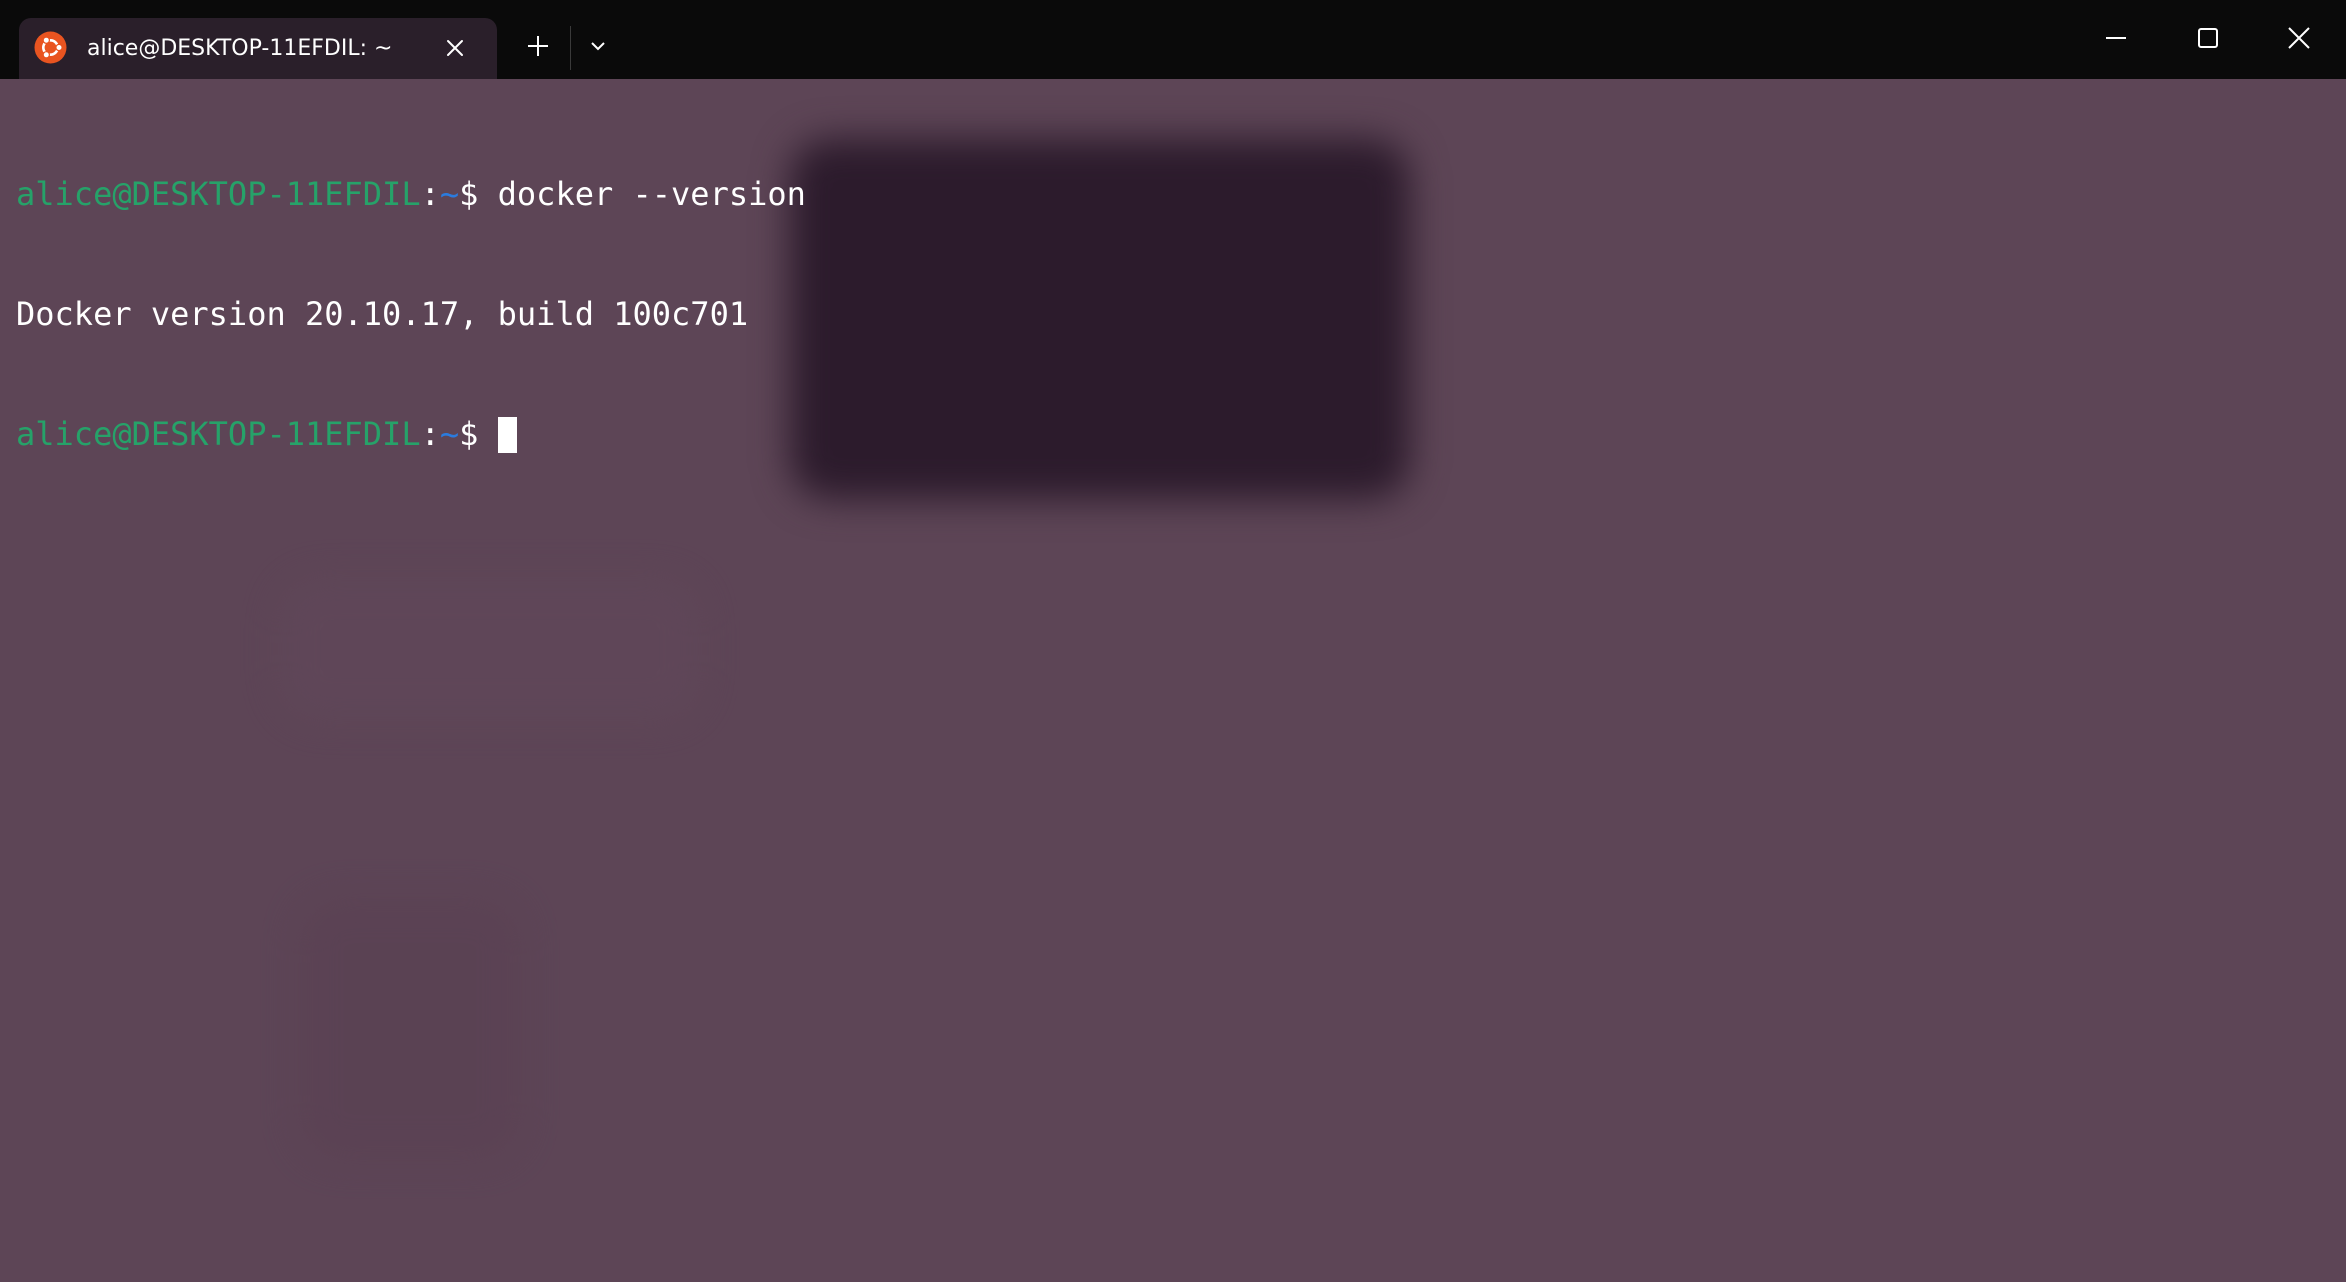  I want to click on terminal-line-output: Docker version 20.10.17, build 100c701, so click(411, 314).